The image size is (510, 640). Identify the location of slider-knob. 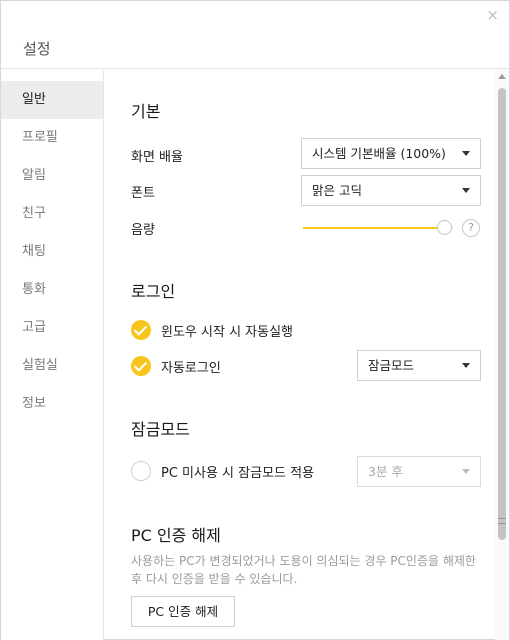
(444, 227).